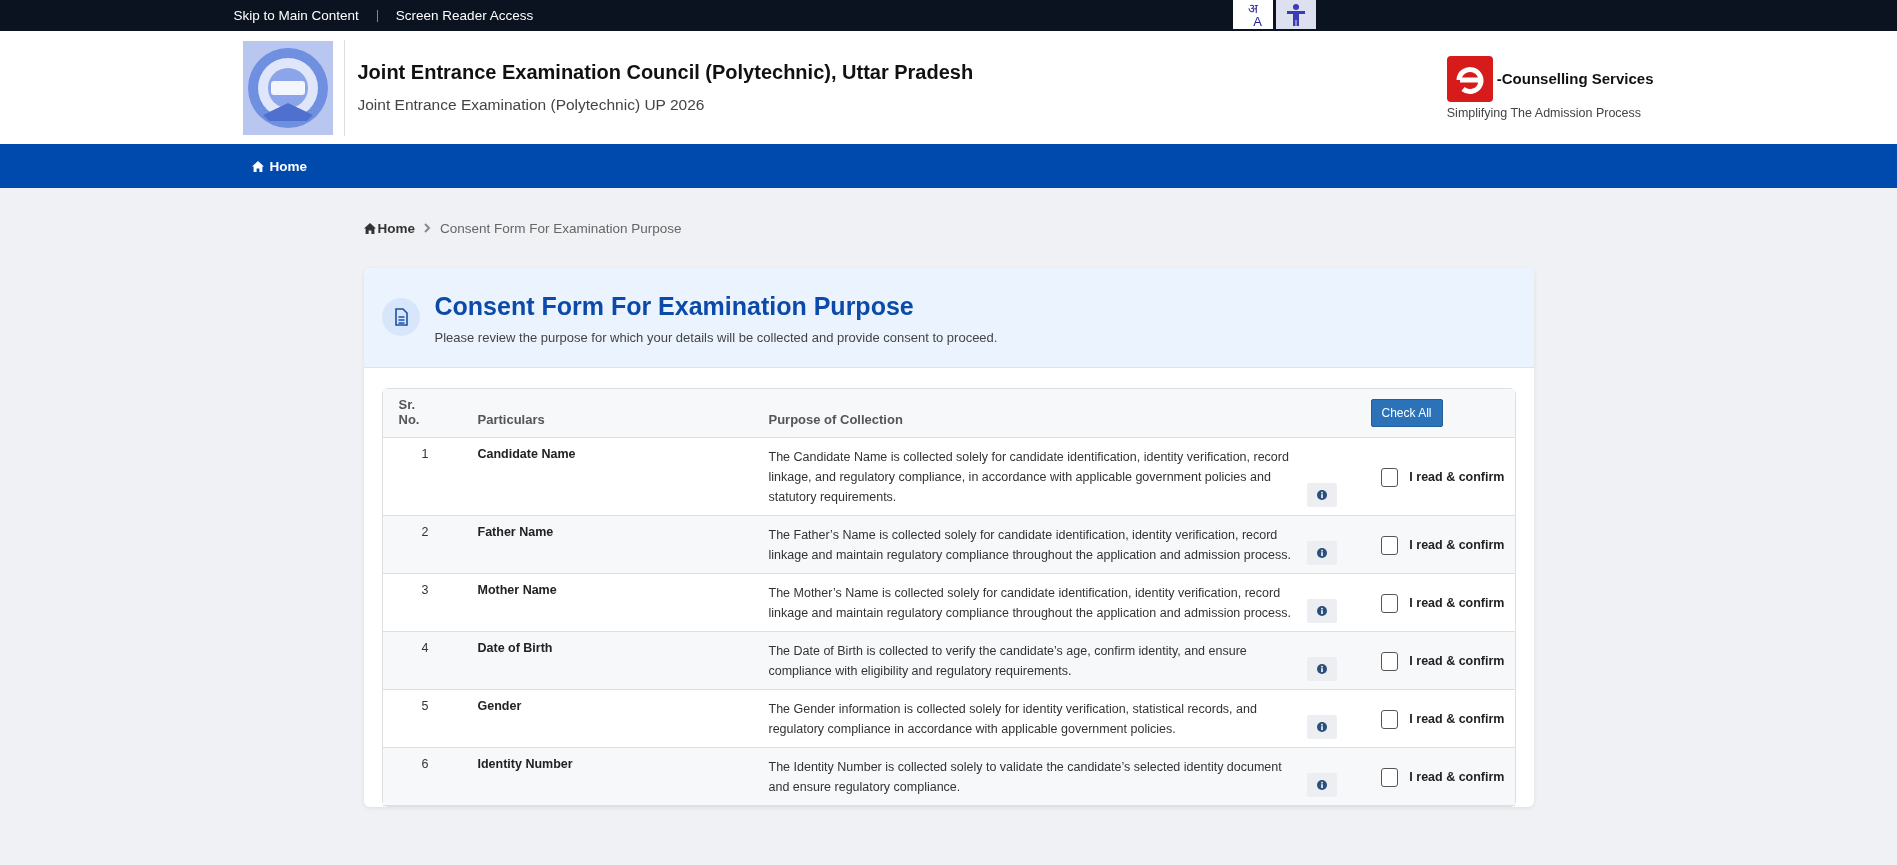 The height and width of the screenshot is (865, 1897). Describe the element at coordinates (515, 648) in the screenshot. I see `particular-name: Date of Birth` at that location.